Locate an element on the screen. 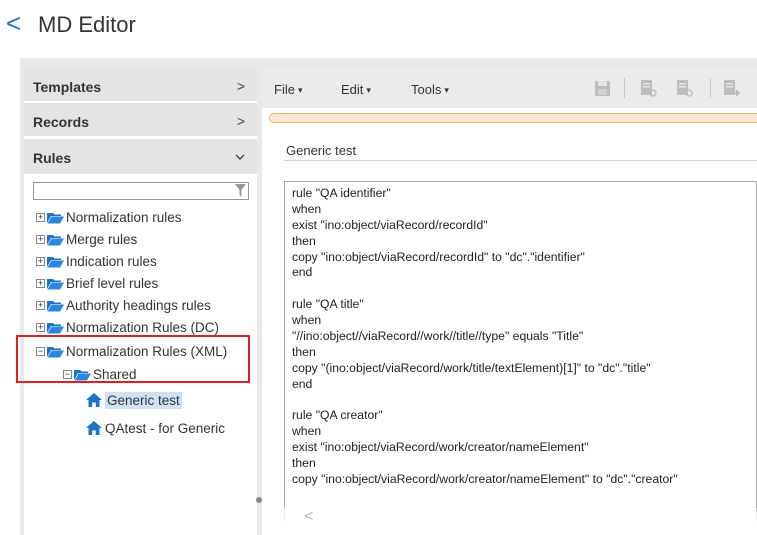  title-divider is located at coordinates (520, 160).